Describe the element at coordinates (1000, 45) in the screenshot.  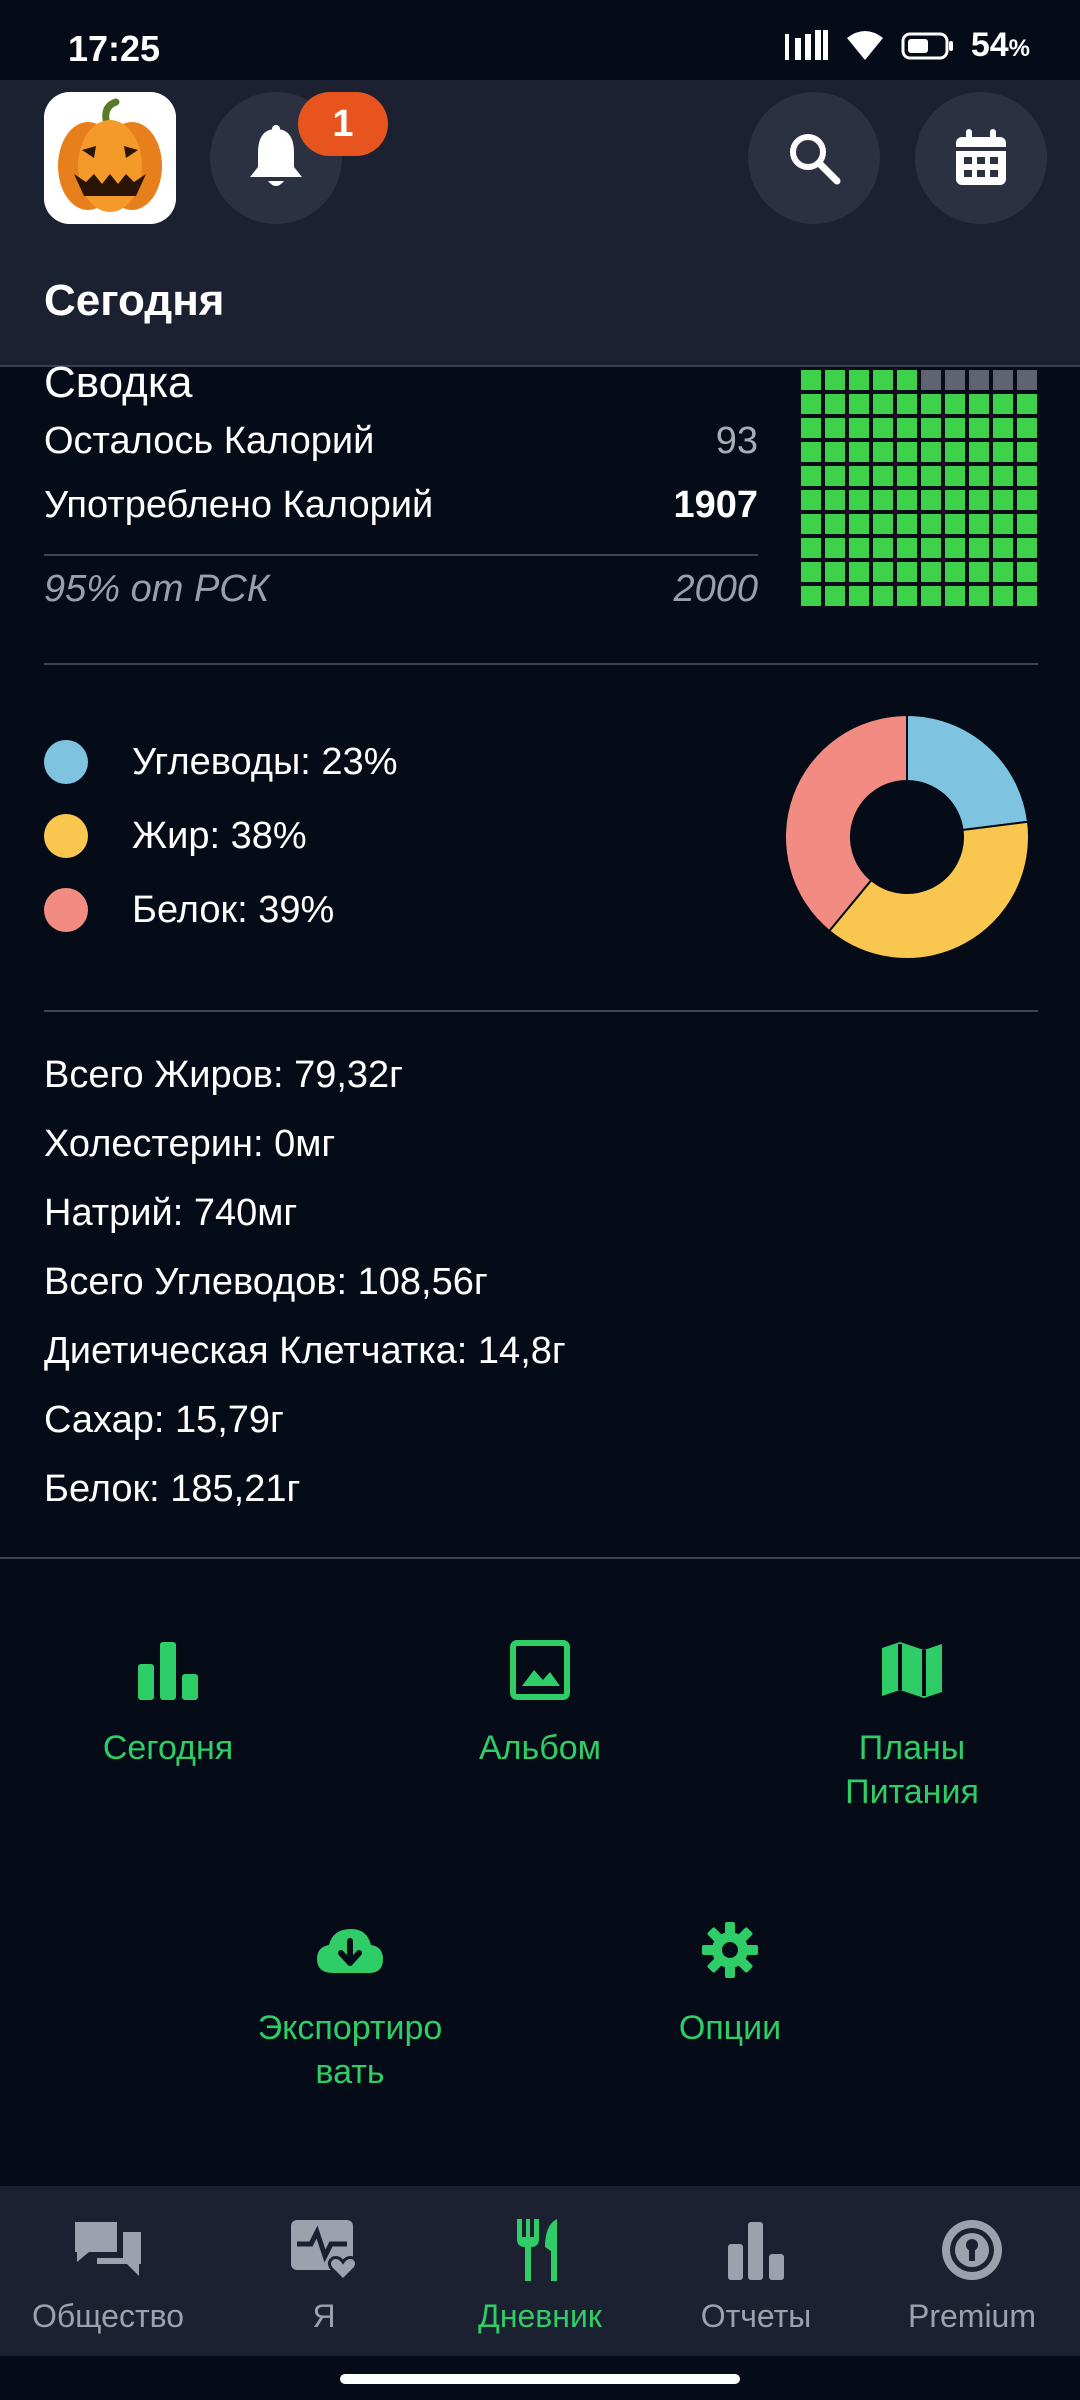
I see `battery-level: 54%` at that location.